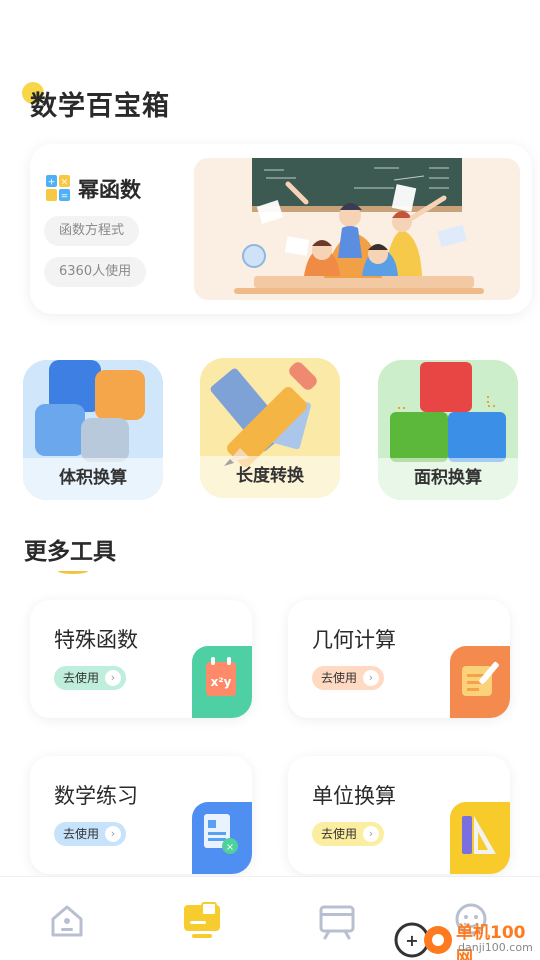 The width and height of the screenshot is (540, 960). Describe the element at coordinates (270, 428) in the screenshot. I see `tile-length-conversion: 长度转换` at that location.